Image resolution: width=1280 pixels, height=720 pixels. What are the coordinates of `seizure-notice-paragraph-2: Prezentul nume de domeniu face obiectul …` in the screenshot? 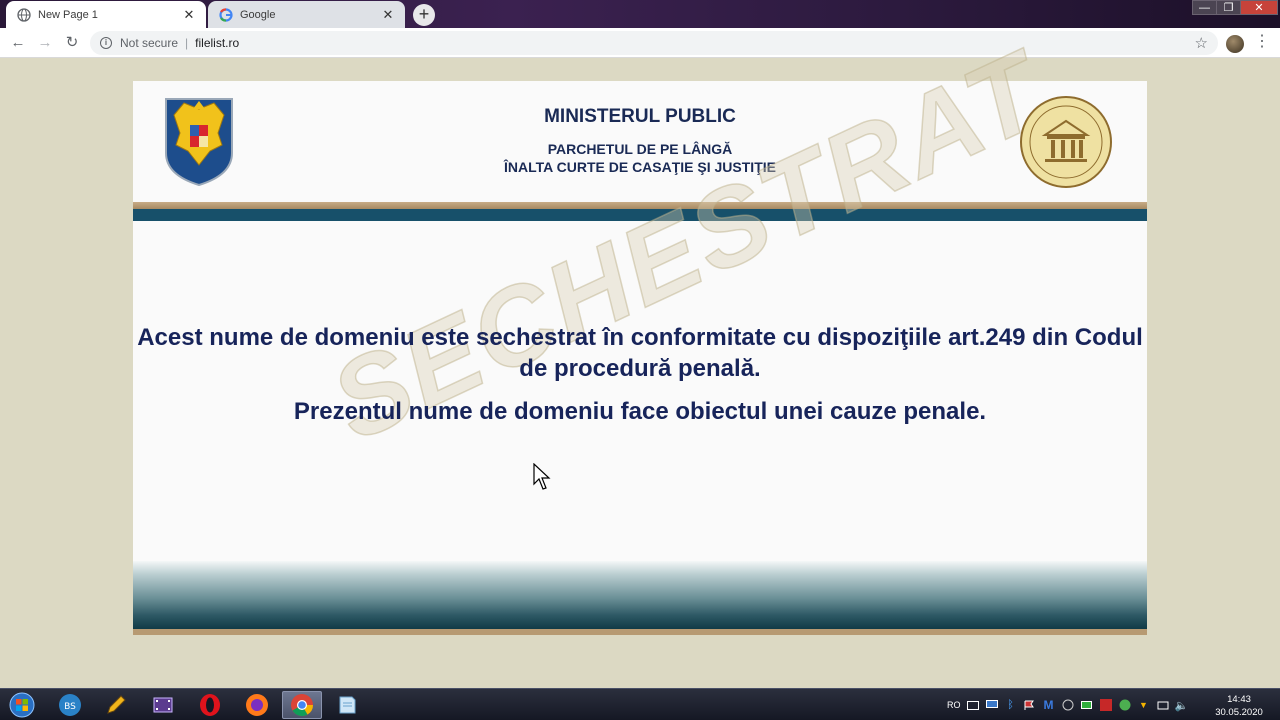 It's located at (640, 411).